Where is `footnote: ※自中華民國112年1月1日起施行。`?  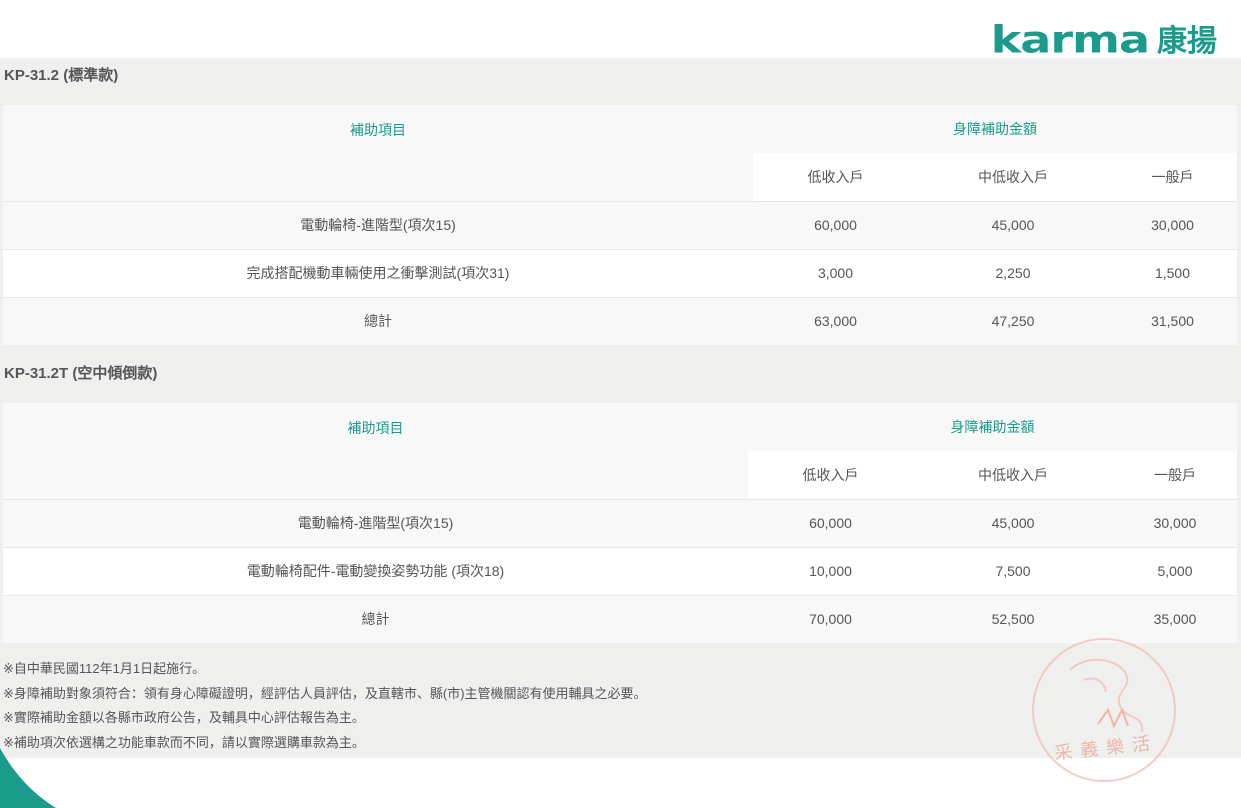 footnote: ※自中華民國112年1月1日起施行。 is located at coordinates (104, 668).